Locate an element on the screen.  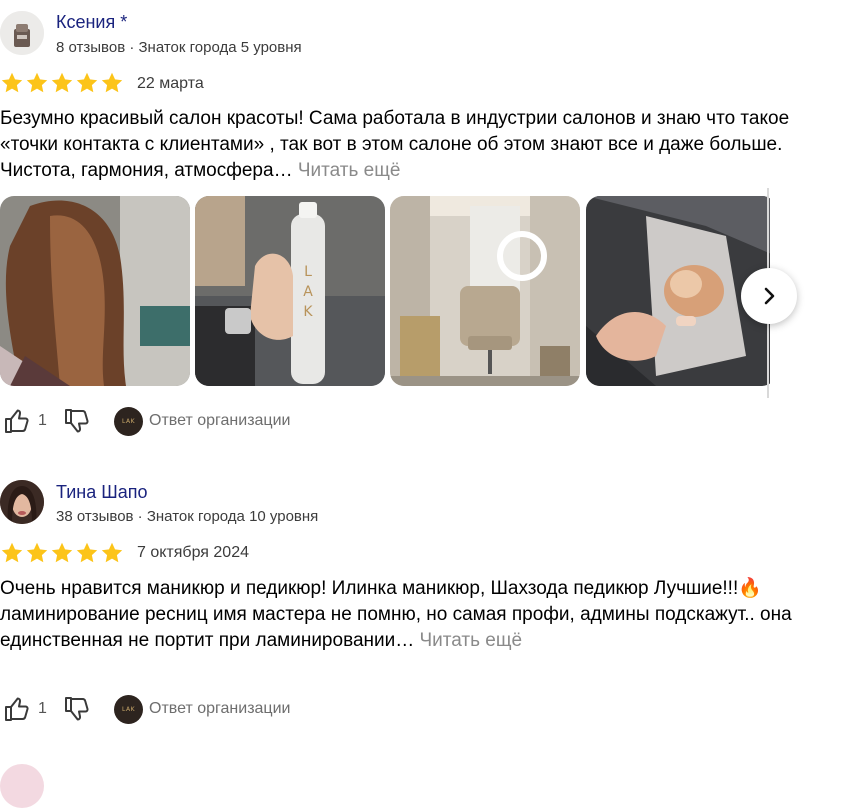
photo-salon-interior is located at coordinates (485, 291).